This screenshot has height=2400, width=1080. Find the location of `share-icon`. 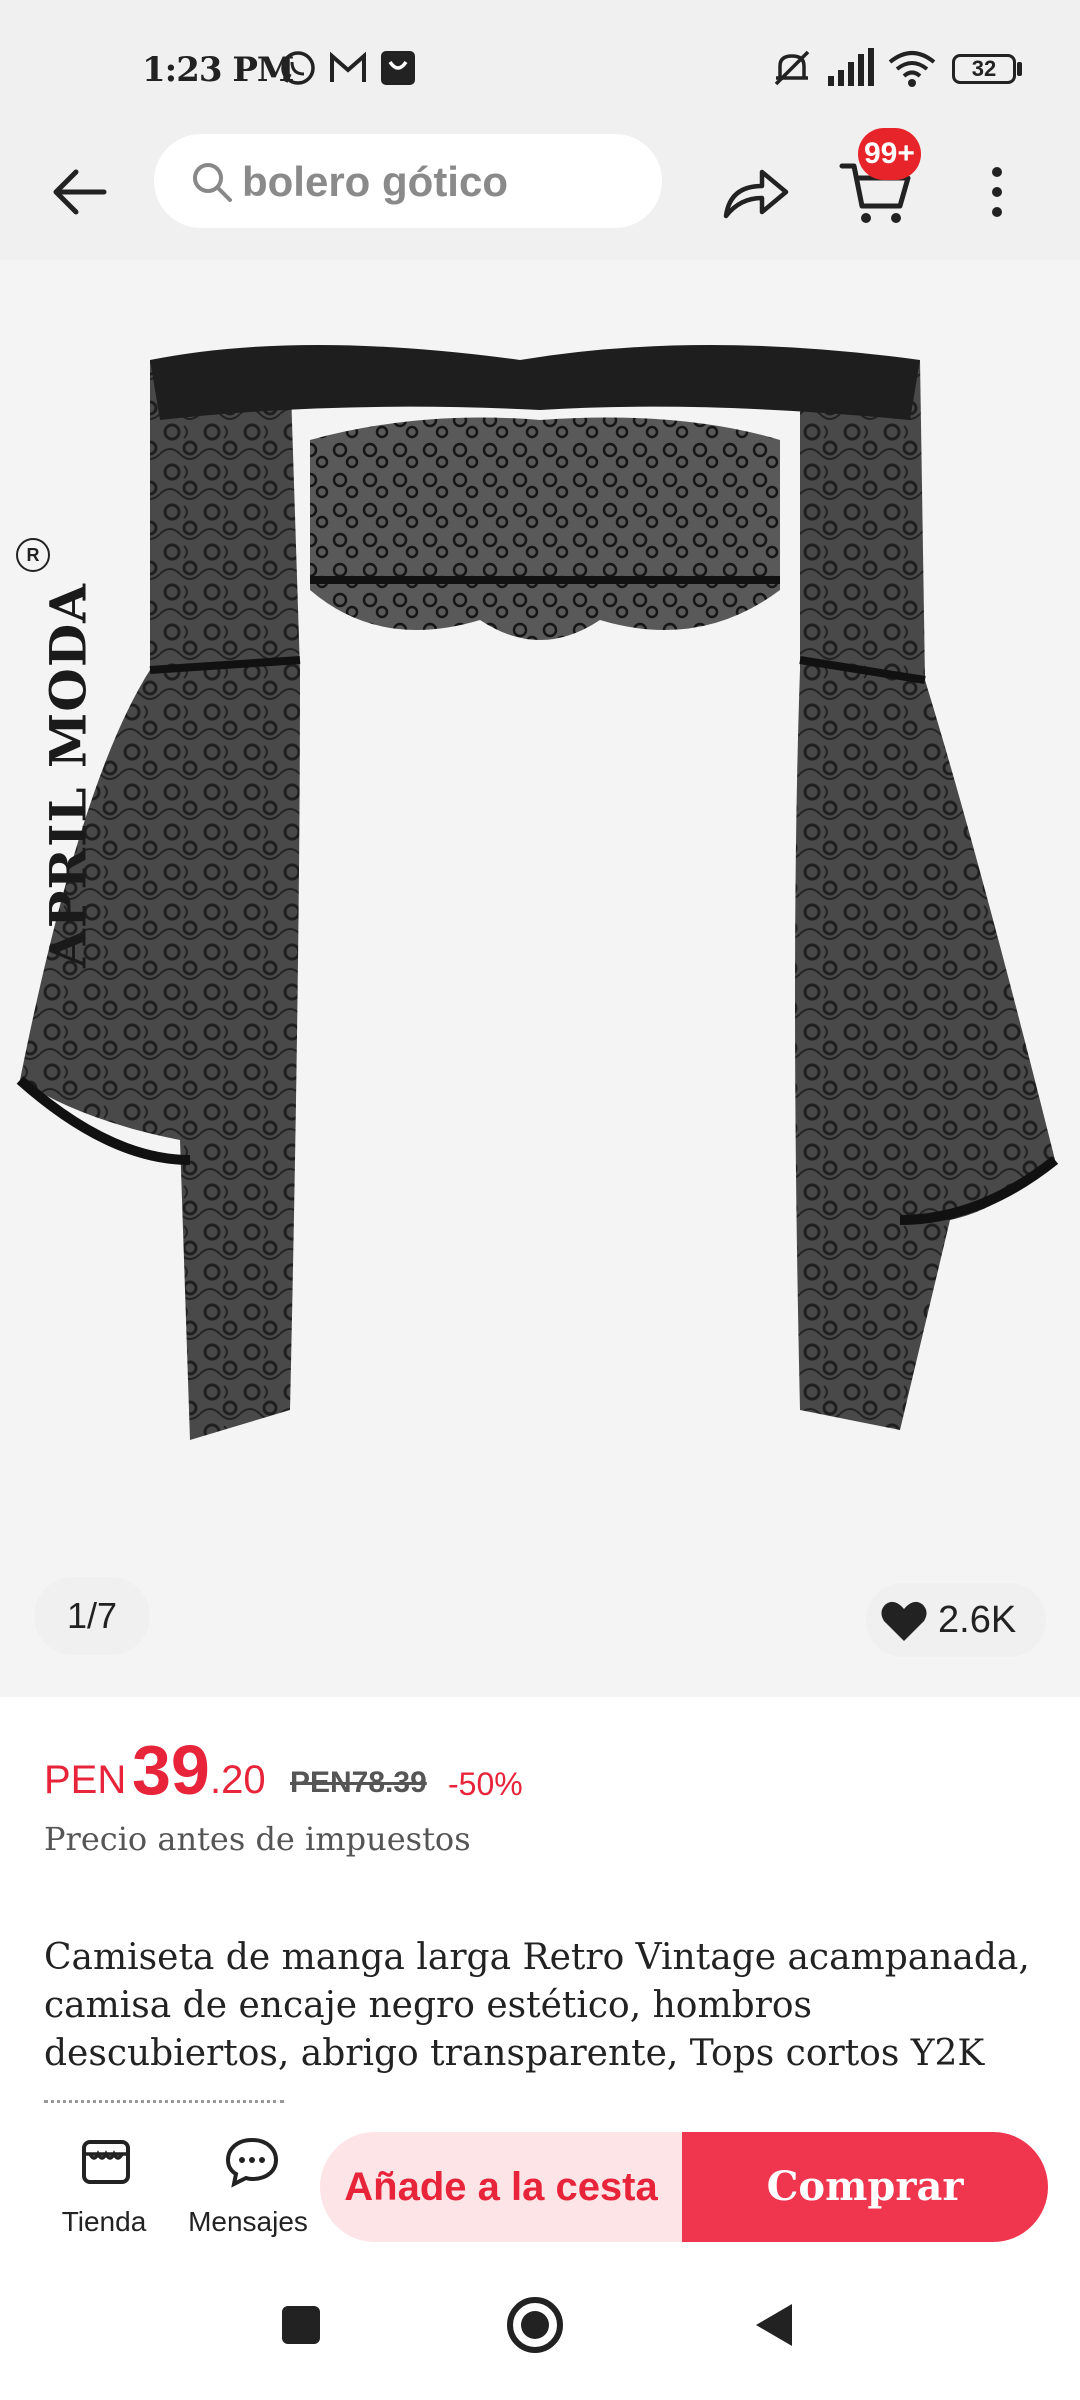

share-icon is located at coordinates (756, 192).